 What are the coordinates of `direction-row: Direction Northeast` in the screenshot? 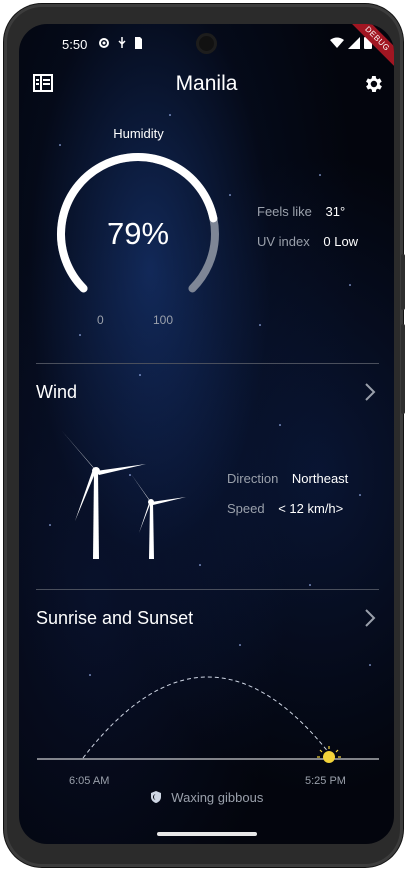 It's located at (287, 478).